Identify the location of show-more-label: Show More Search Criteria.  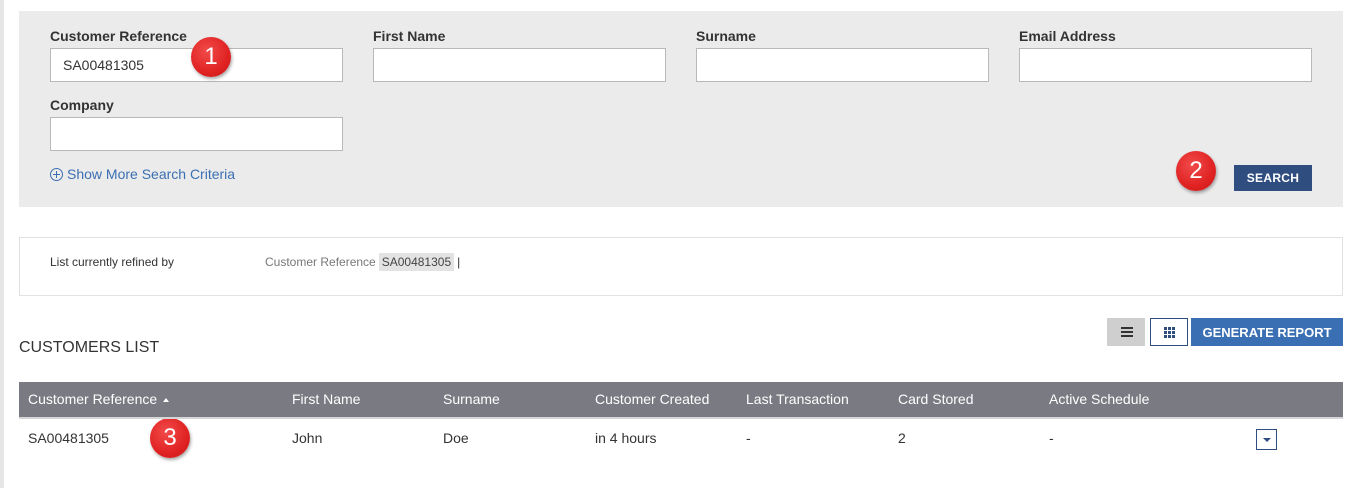
(151, 174).